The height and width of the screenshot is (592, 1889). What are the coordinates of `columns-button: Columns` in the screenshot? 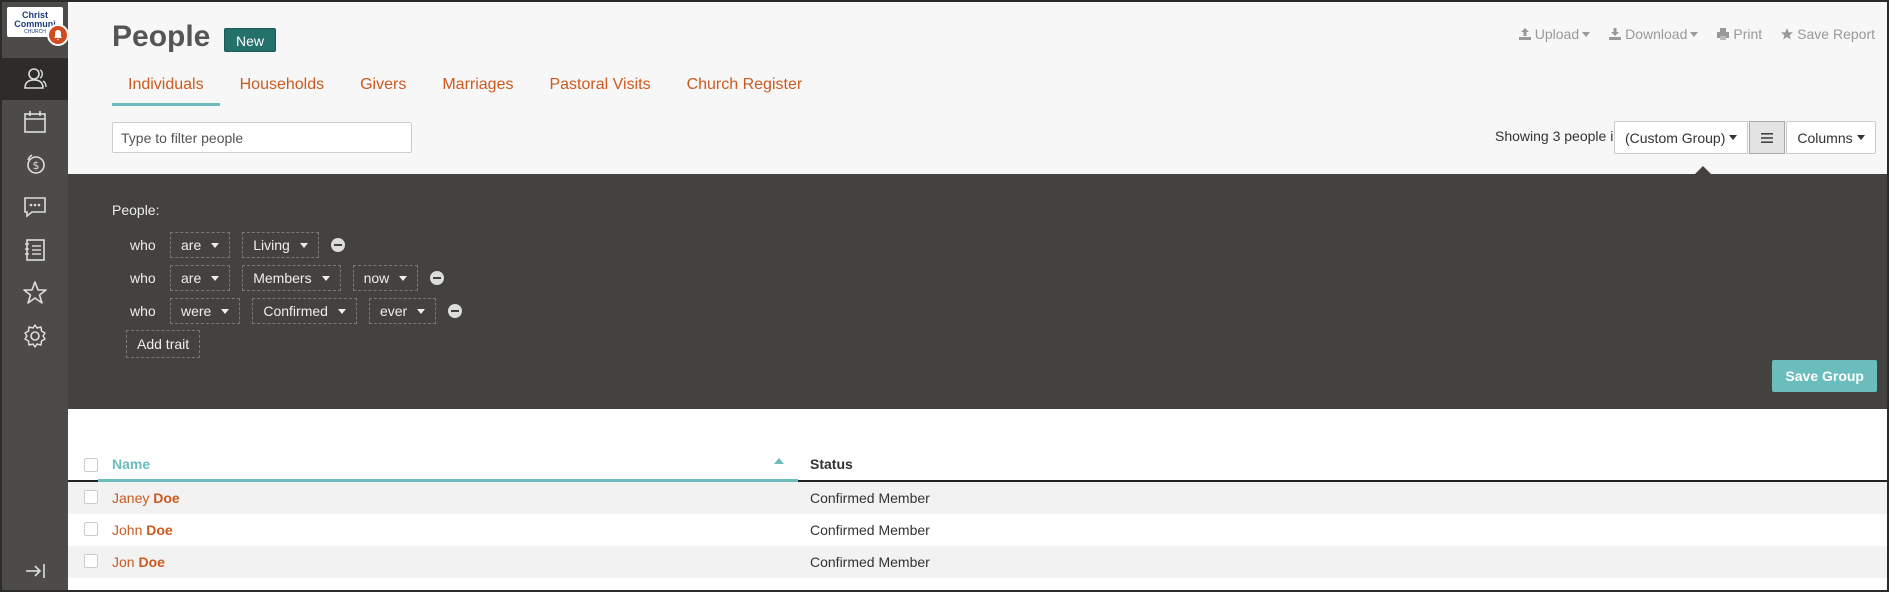 It's located at (1831, 137).